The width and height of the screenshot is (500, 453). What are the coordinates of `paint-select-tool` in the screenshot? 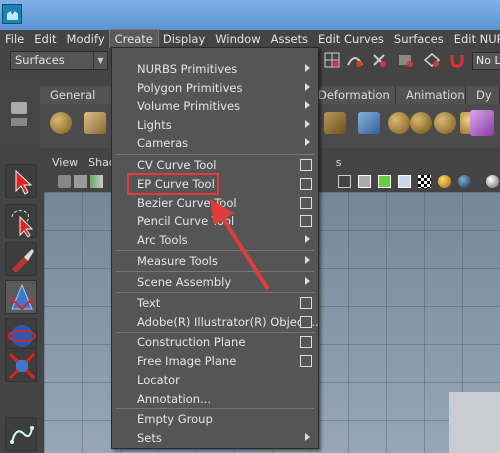 It's located at (21, 259).